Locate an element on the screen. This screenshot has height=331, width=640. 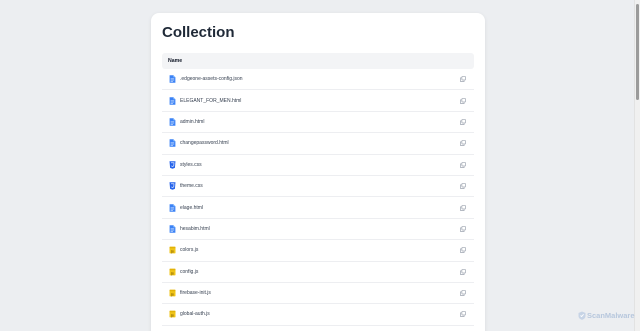
file-name: styles.css is located at coordinates (319, 165).